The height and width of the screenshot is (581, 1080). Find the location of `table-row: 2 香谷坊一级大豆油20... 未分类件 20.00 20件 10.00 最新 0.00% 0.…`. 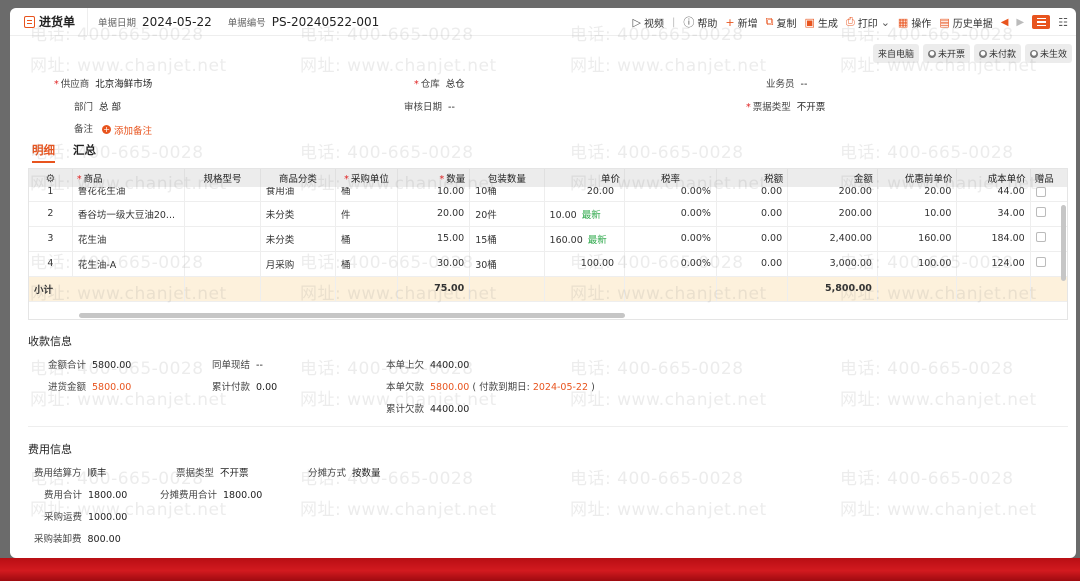

table-row: 2 香谷坊一级大豆油20... 未分类件 20.00 20件 10.00 最新 0.00% 0.… is located at coordinates (548, 214).